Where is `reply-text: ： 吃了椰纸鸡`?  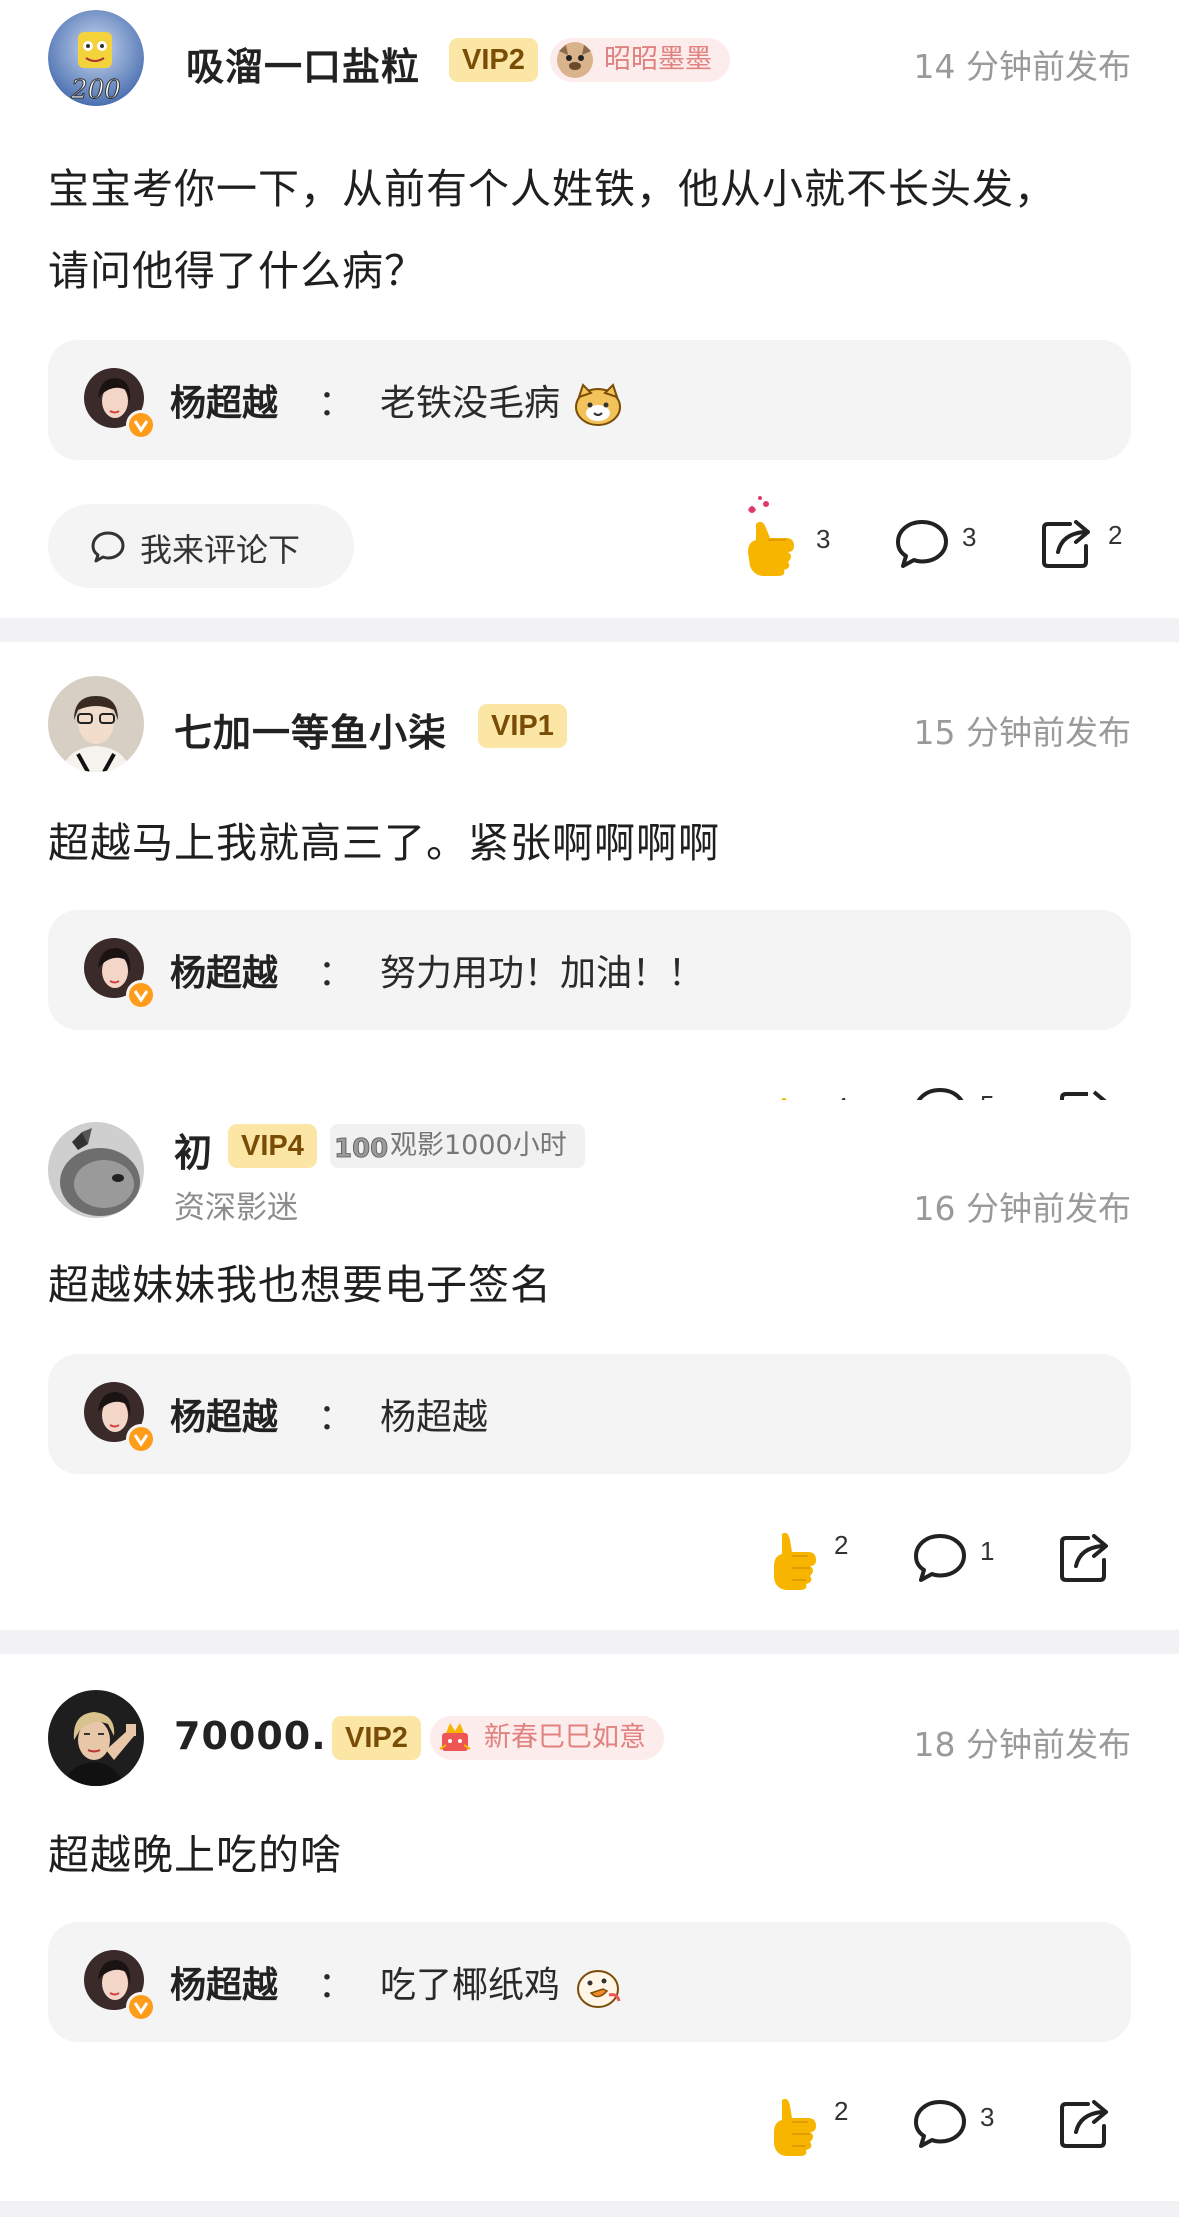
reply-text: ： 吃了椰纸鸡 is located at coordinates (470, 1982).